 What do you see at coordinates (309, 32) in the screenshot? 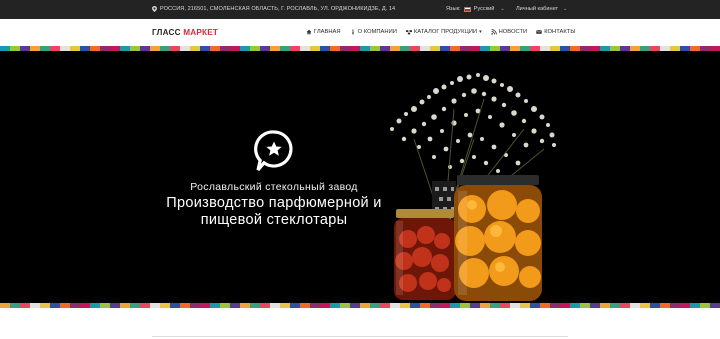
I see `home-icon` at bounding box center [309, 32].